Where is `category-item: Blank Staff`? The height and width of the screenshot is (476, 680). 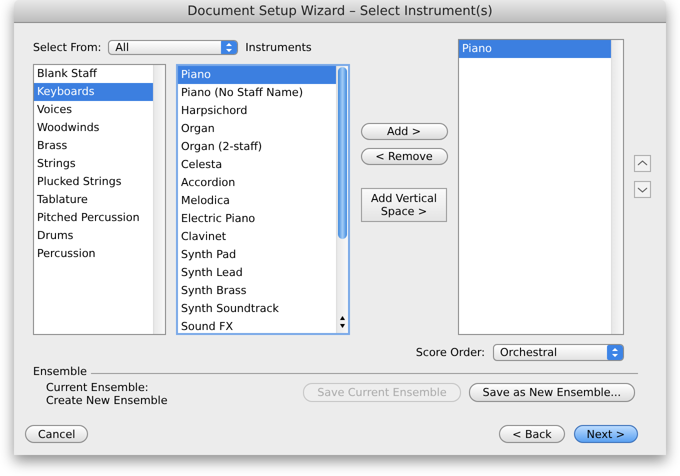
category-item: Blank Staff is located at coordinates (93, 74).